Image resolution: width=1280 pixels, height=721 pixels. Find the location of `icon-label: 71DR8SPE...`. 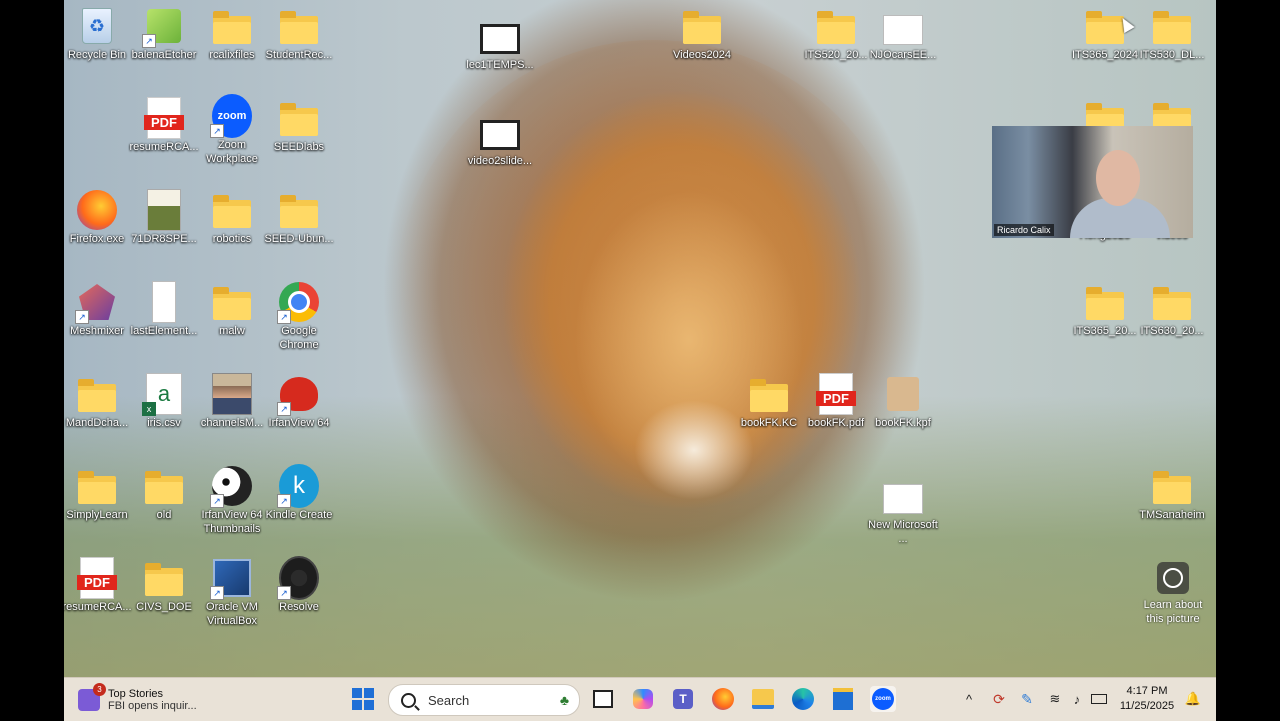

icon-label: 71DR8SPE... is located at coordinates (164, 239).